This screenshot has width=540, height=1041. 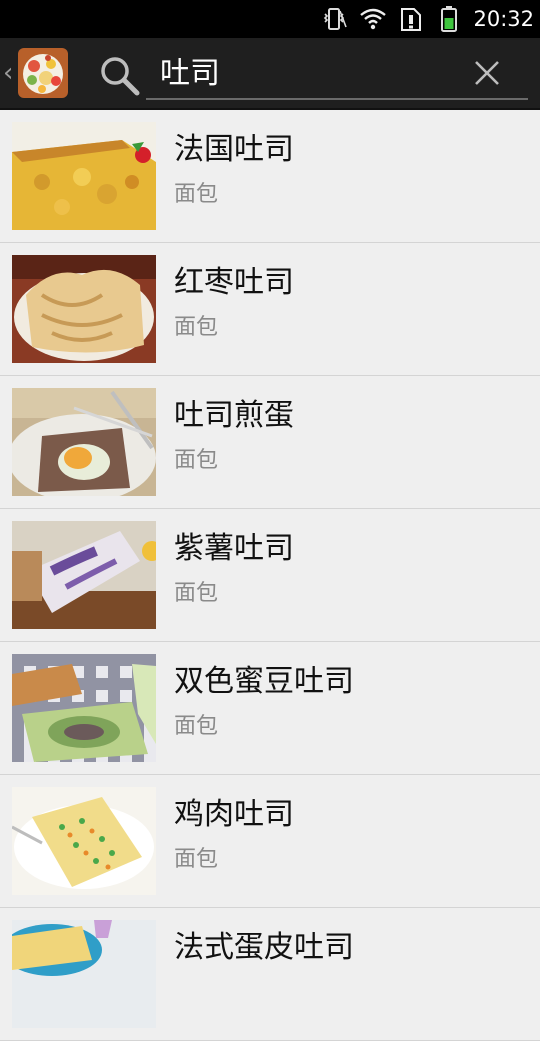 What do you see at coordinates (84, 708) in the screenshot?
I see `two-color-bean-toast-thumbnail` at bounding box center [84, 708].